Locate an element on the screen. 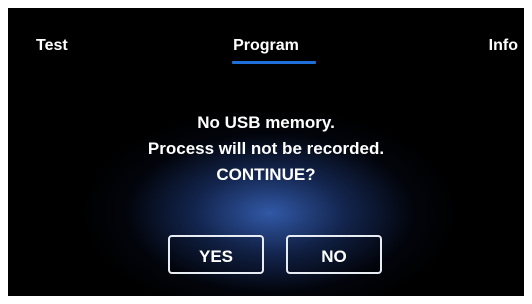  active-tab-indicator is located at coordinates (274, 62).